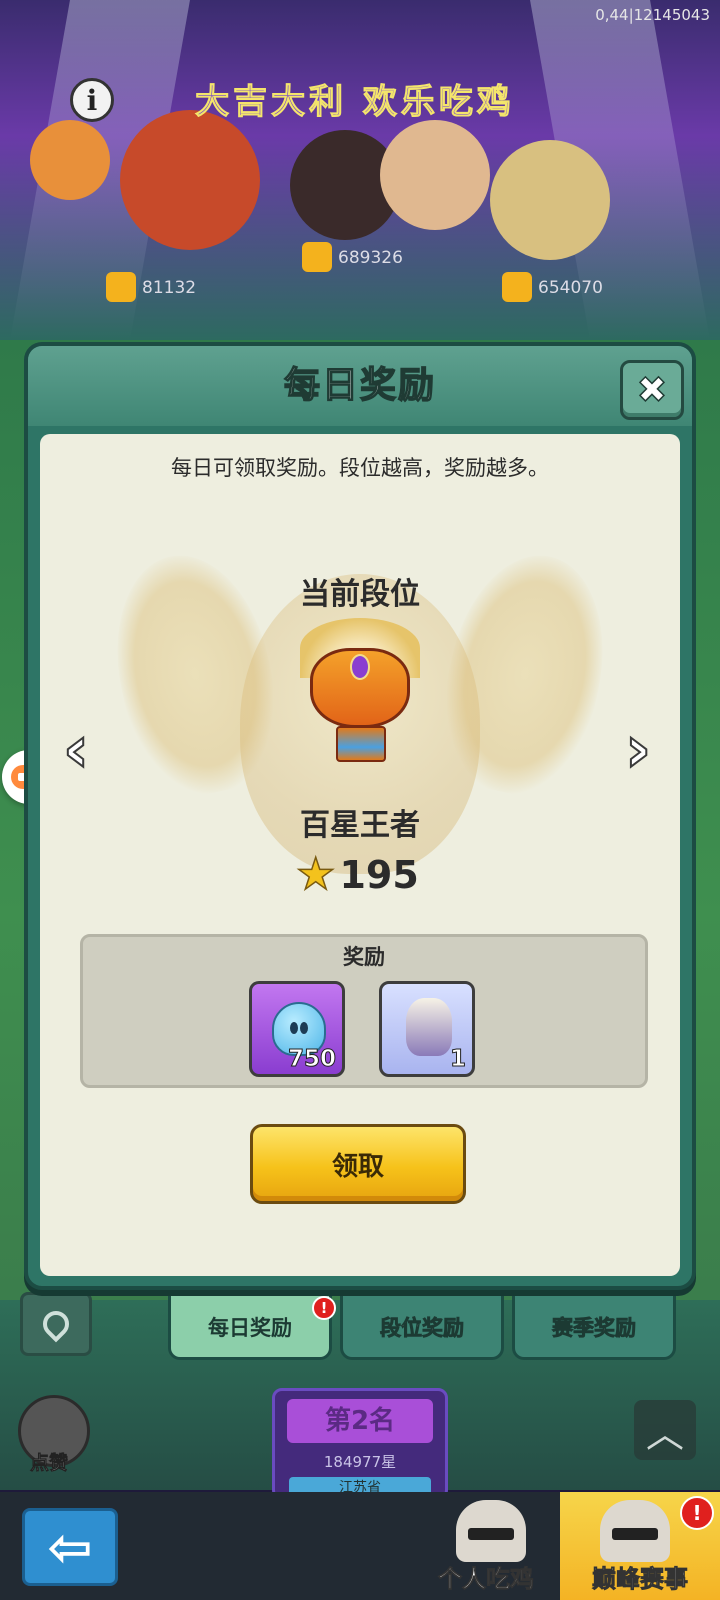 The width and height of the screenshot is (720, 1600). Describe the element at coordinates (315, 874) in the screenshot. I see `star-icon: ★` at that location.